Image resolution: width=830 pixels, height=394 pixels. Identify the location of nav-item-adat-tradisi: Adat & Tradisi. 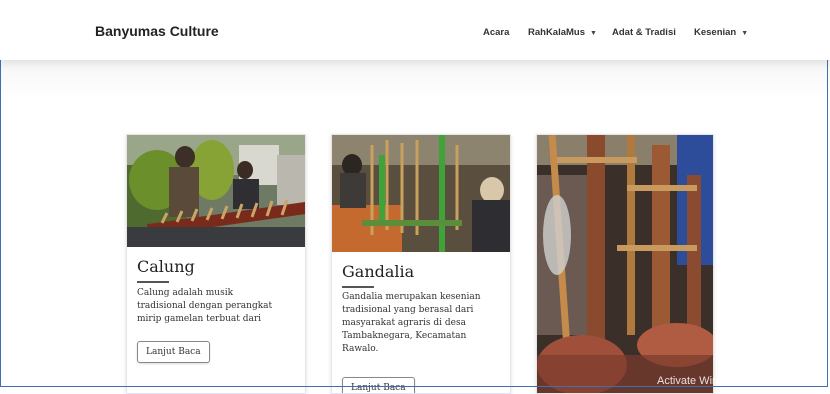
(644, 32).